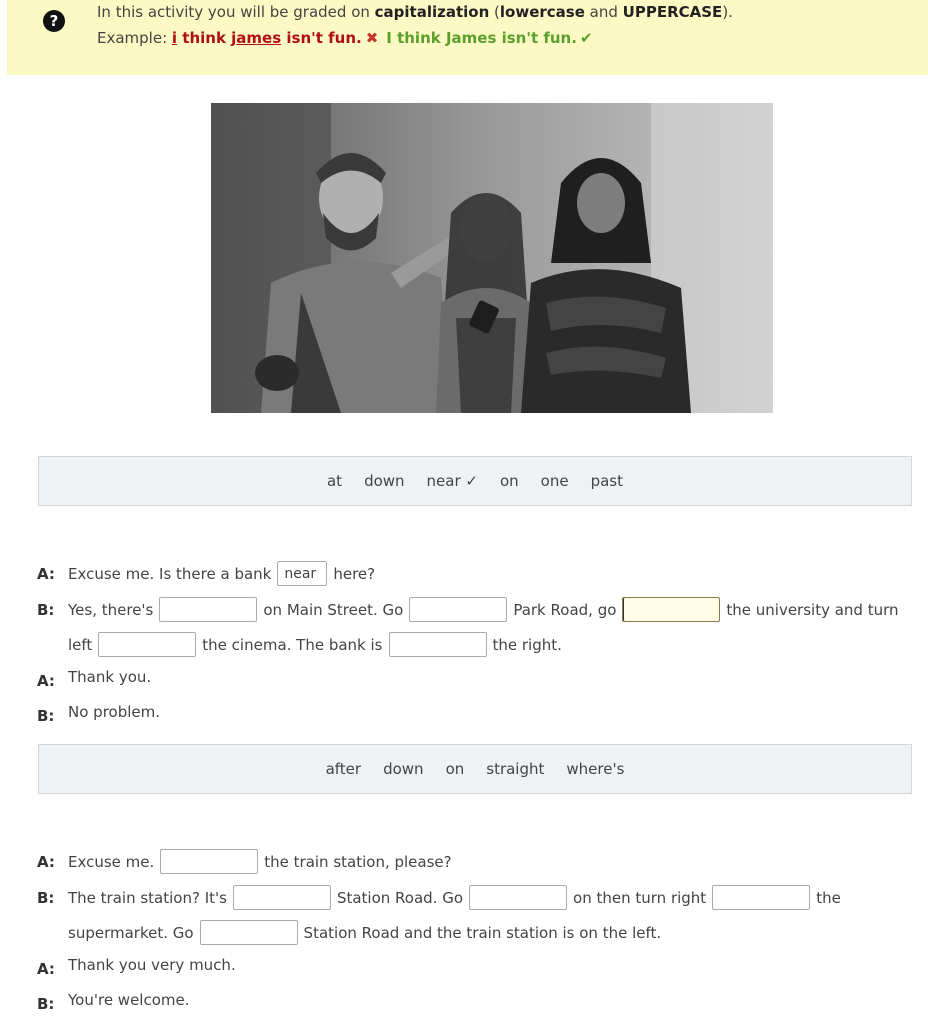 The height and width of the screenshot is (1018, 928). I want to click on answer-input-active, so click(671, 609).